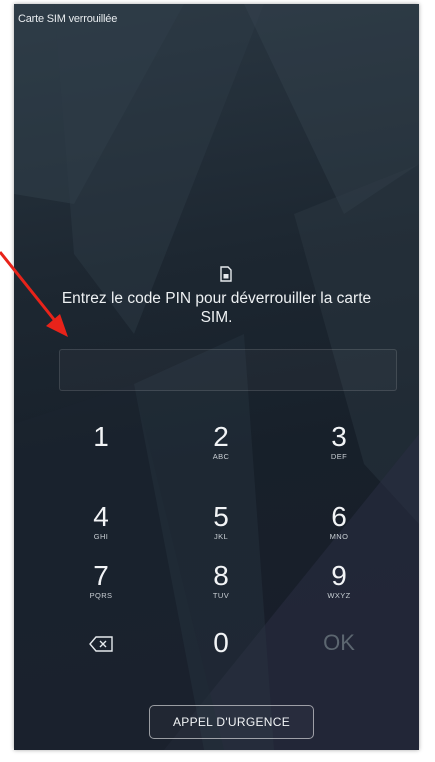 Image resolution: width=435 pixels, height=762 pixels. I want to click on key-6-letters: MNO, so click(339, 536).